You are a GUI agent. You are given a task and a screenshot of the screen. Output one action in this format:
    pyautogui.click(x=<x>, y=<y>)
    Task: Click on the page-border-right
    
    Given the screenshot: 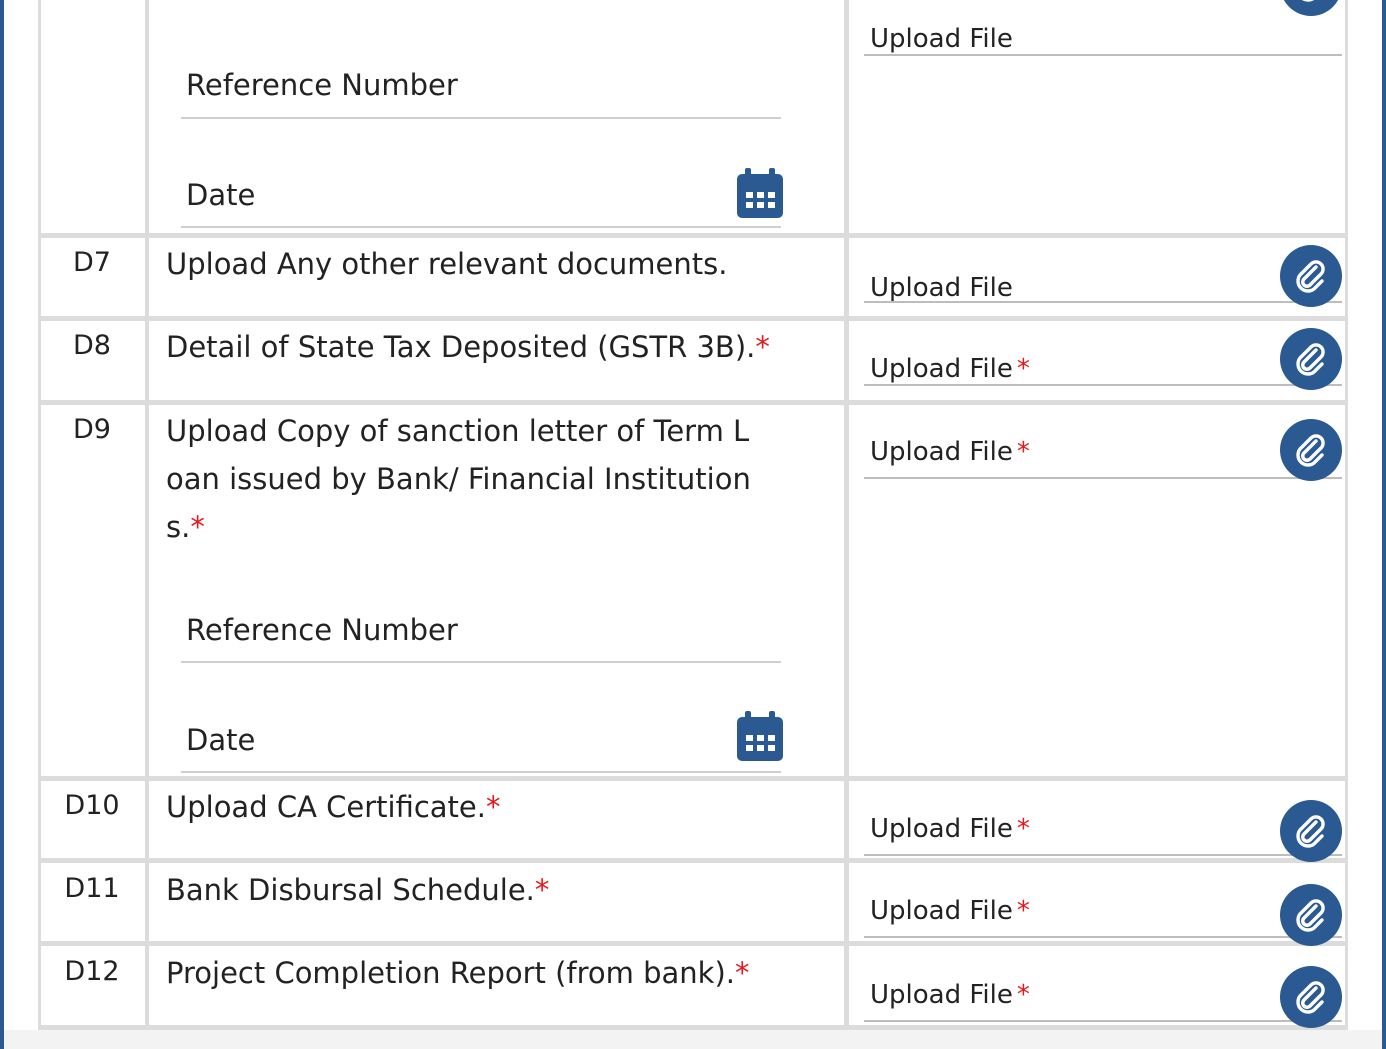 What is the action you would take?
    pyautogui.click(x=1384, y=524)
    